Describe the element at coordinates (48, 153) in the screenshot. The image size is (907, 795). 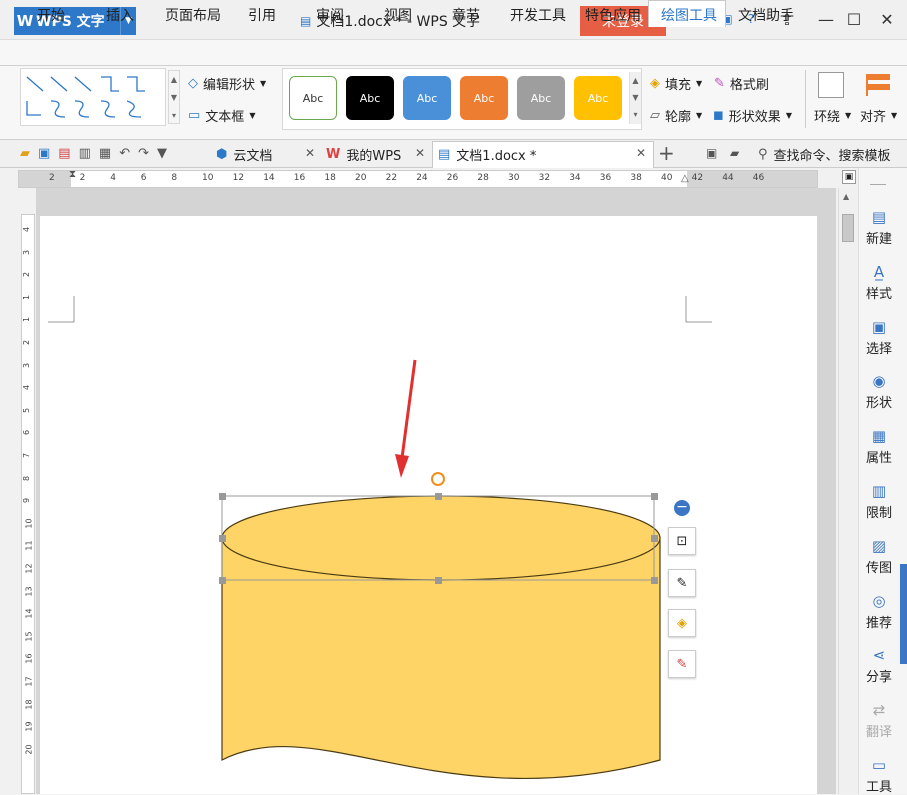
I see `save-icon: ▣` at that location.